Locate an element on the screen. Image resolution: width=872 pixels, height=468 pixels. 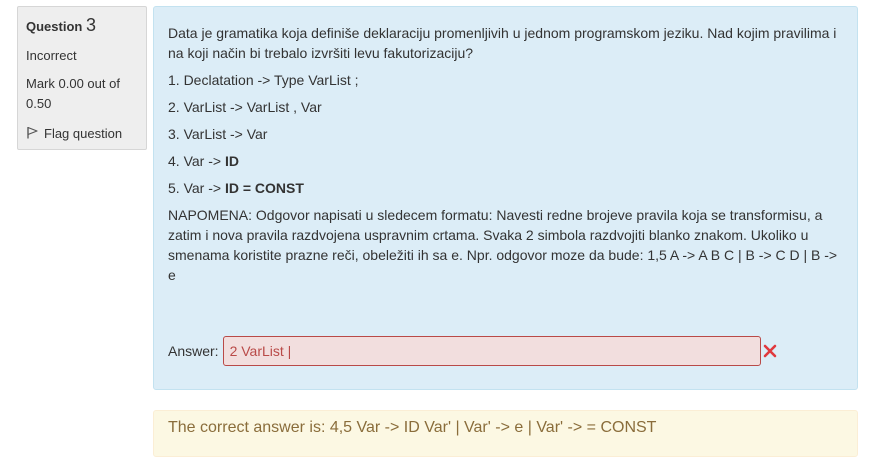
question-state: Incorrect is located at coordinates (51, 55).